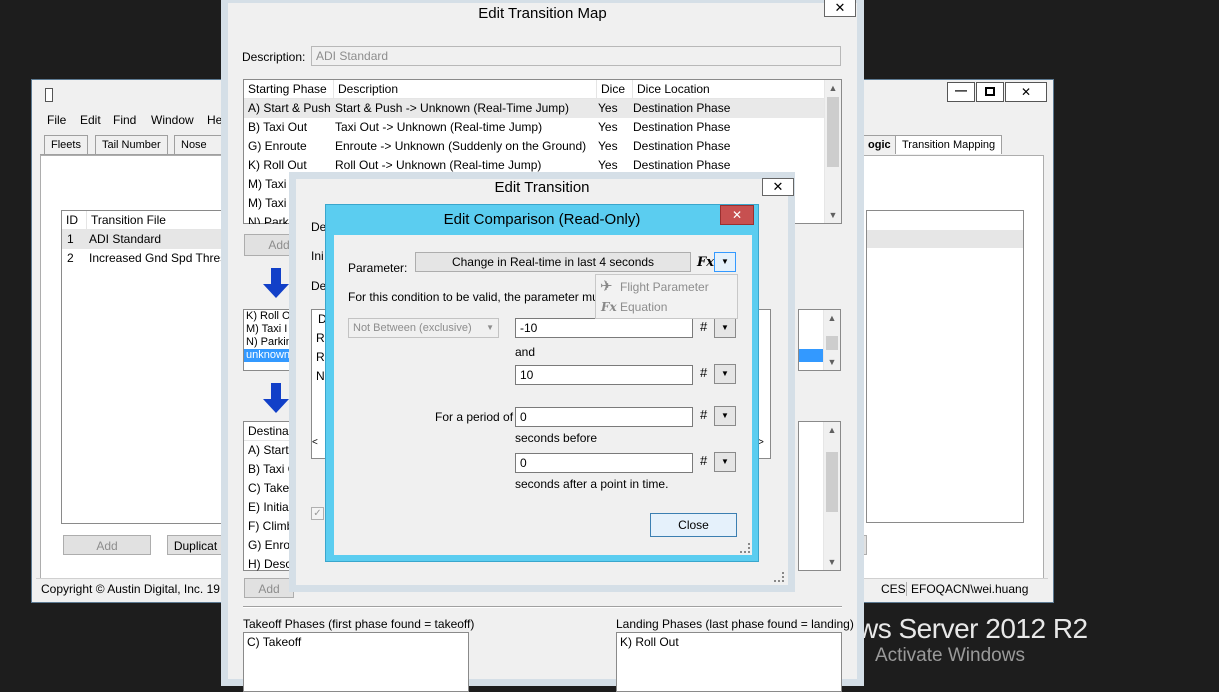  What do you see at coordinates (107, 545) in the screenshot?
I see `add-file-button: Add` at bounding box center [107, 545].